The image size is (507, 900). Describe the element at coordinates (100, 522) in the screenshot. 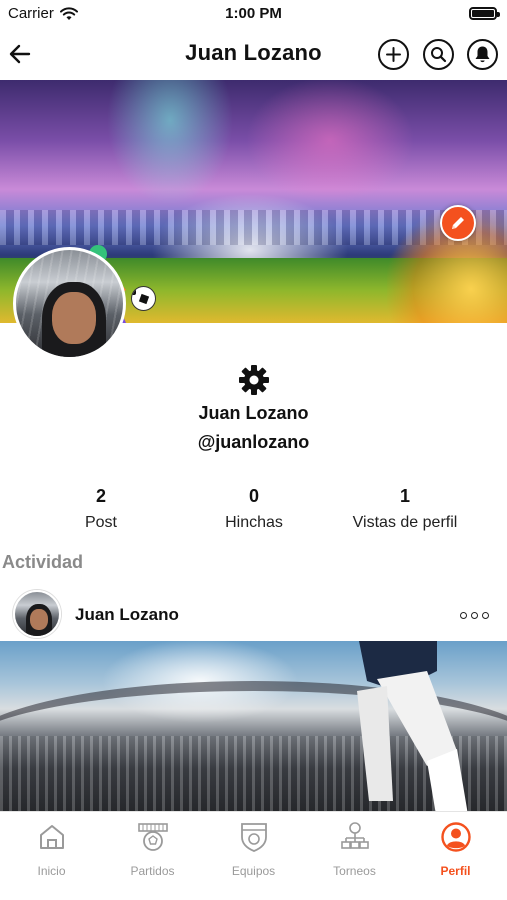

I see `stat-posts-label: Post` at that location.